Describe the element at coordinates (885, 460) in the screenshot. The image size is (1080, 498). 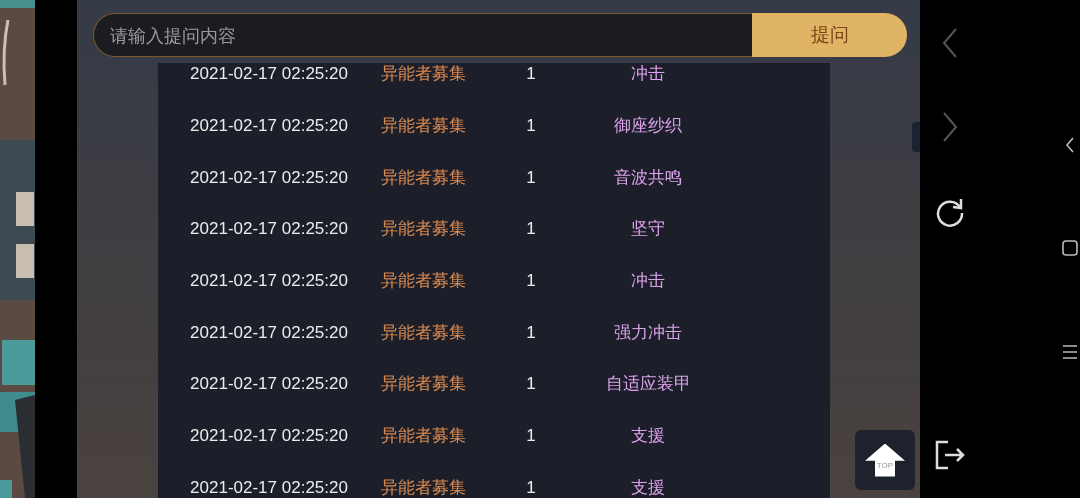
I see `back-to-top-button: TOP` at that location.